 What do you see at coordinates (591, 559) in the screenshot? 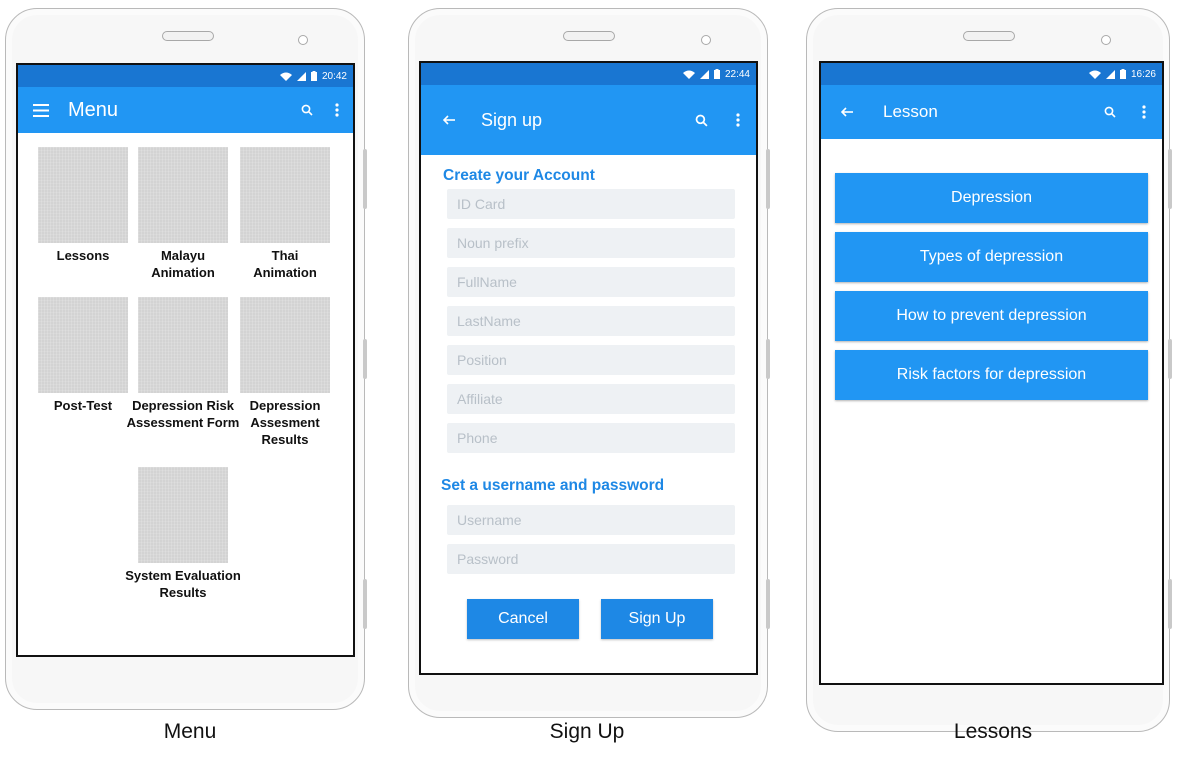
I see `password-field: Password` at bounding box center [591, 559].